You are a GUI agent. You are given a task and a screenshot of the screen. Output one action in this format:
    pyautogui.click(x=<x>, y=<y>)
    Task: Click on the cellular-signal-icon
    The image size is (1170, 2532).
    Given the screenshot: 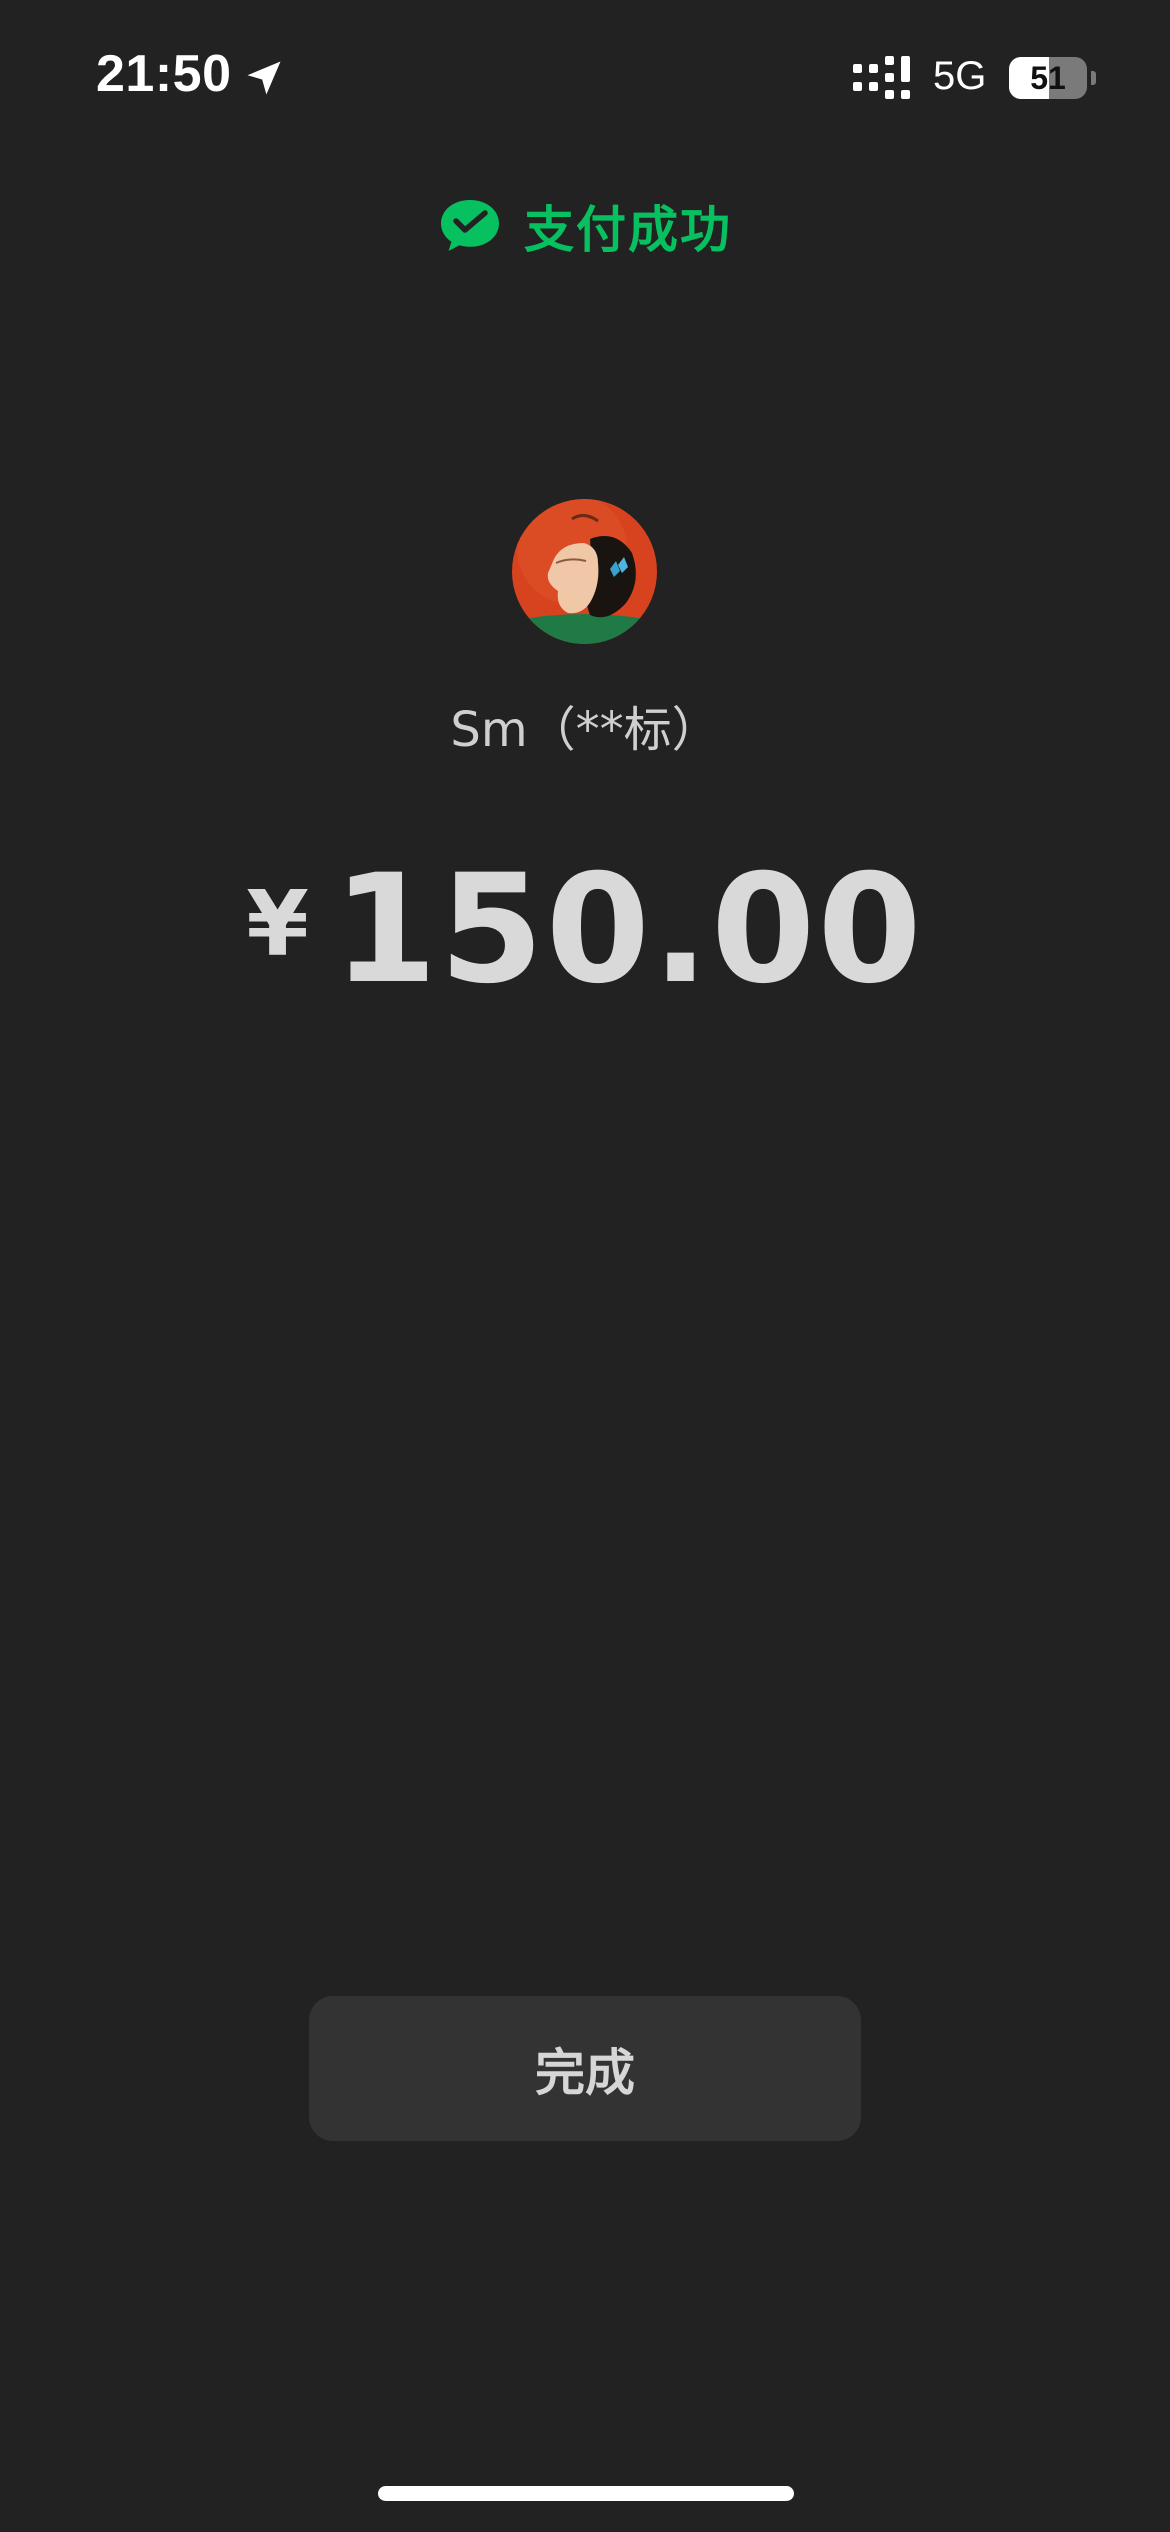 What is the action you would take?
    pyautogui.click(x=881, y=77)
    